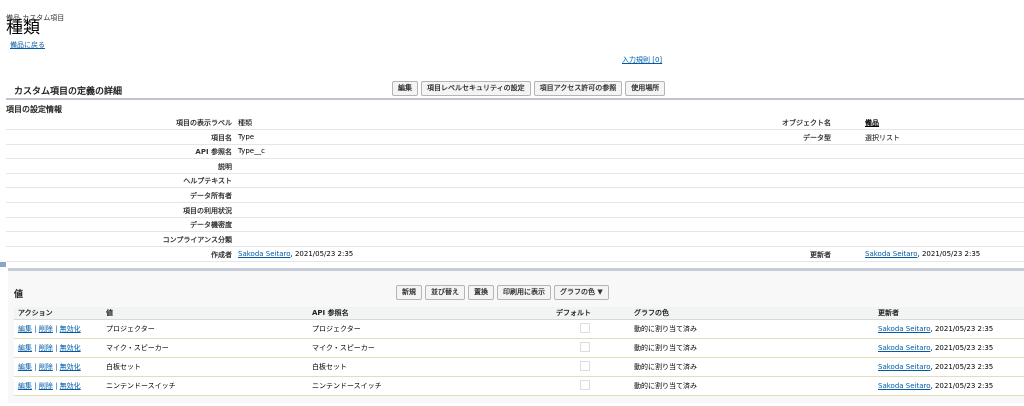  Describe the element at coordinates (515, 182) in the screenshot. I see `detail-row: ヘルプテキスト` at that location.